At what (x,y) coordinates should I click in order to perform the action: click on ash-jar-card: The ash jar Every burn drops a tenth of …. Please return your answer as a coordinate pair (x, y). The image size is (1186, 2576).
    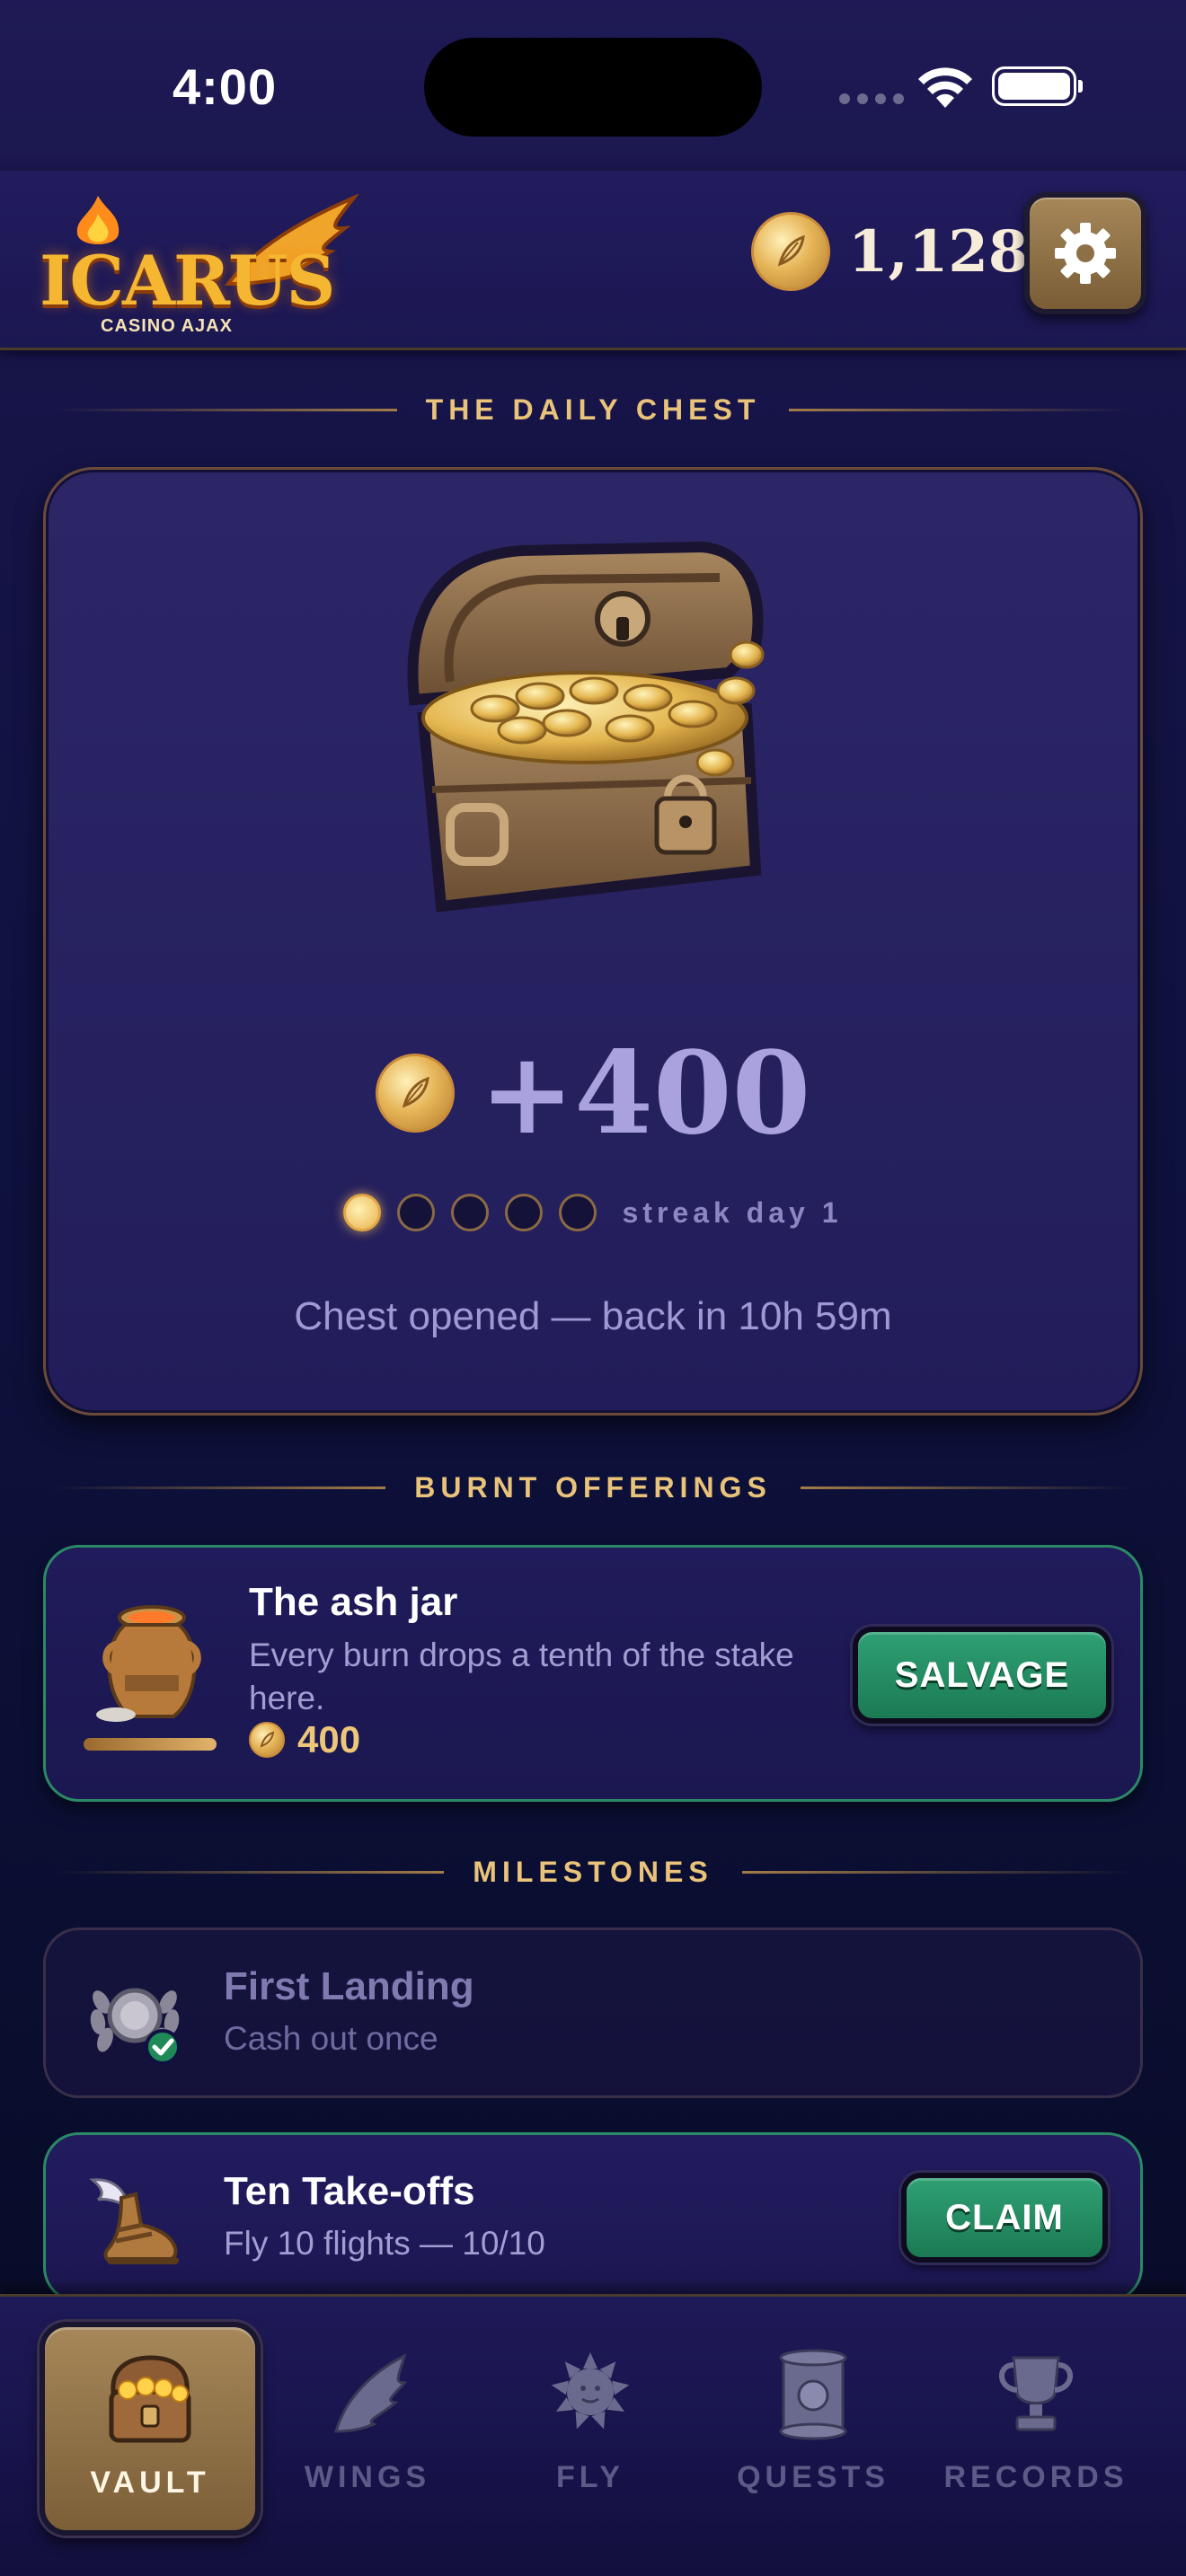
    Looking at the image, I should click on (593, 1673).